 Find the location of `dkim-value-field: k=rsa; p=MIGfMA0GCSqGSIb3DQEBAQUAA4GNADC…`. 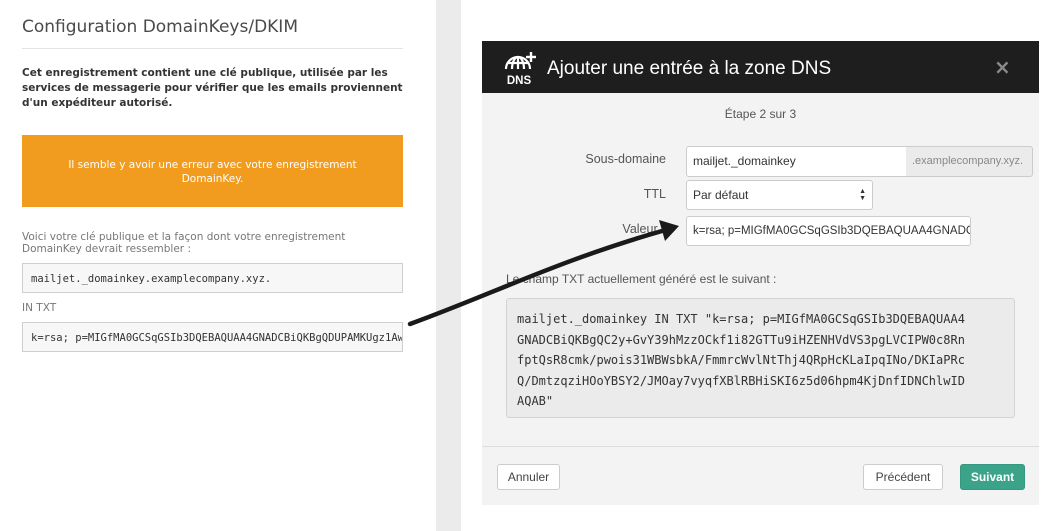

dkim-value-field: k=rsa; p=MIGfMA0GCSqGSIb3DQEBAQUAA4GNADC… is located at coordinates (212, 337).